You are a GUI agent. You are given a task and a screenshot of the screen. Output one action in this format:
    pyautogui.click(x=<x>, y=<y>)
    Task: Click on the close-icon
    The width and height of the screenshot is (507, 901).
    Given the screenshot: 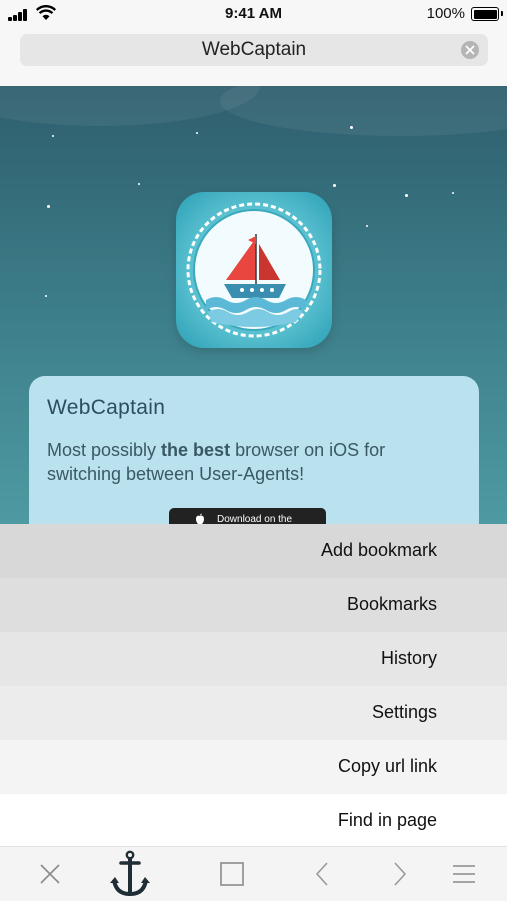 What is the action you would take?
    pyautogui.click(x=50, y=874)
    